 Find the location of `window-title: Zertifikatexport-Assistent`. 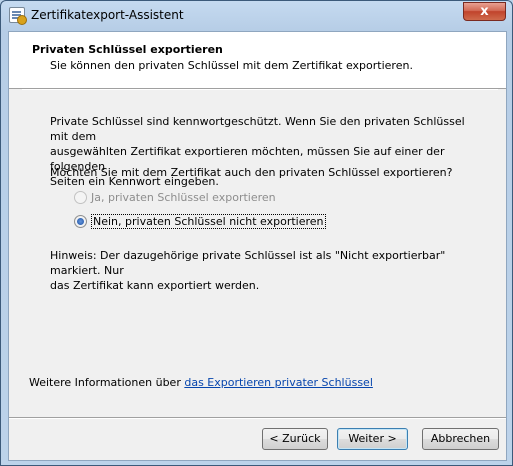

window-title: Zertifikatexport-Assistent is located at coordinates (107, 15).